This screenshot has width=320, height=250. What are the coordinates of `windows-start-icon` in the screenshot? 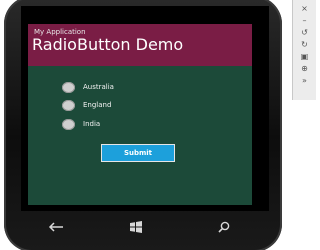 It's located at (136, 227).